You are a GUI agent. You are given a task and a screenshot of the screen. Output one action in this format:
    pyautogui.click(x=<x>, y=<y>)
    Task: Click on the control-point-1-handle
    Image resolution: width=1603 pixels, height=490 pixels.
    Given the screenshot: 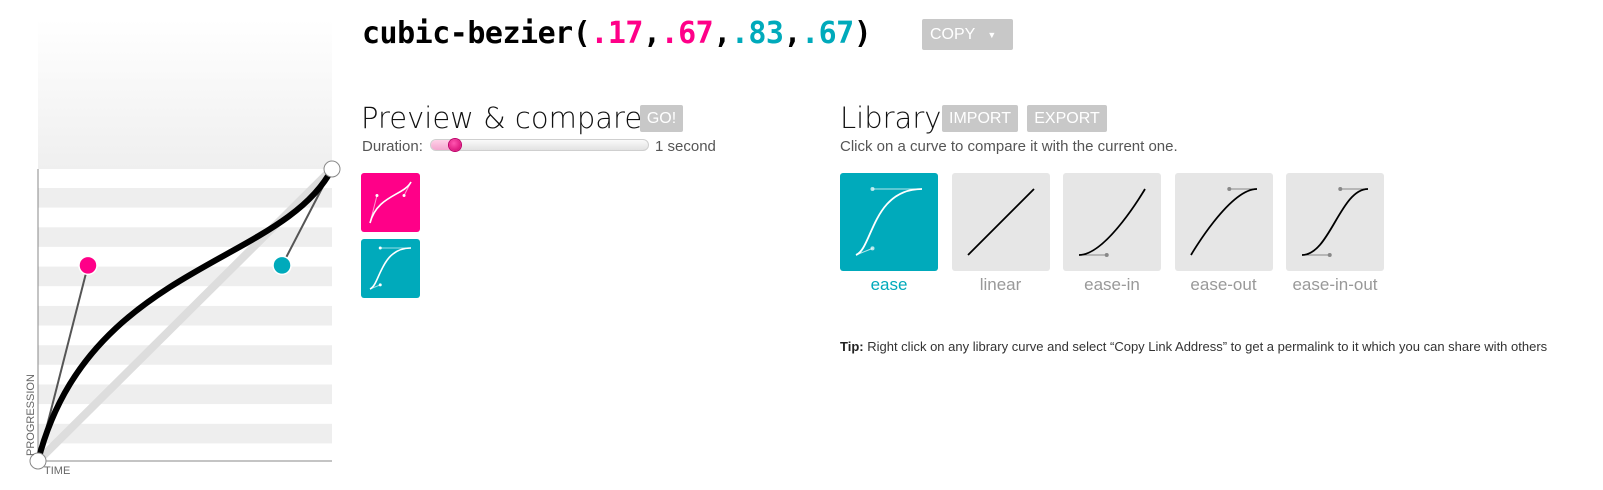 What is the action you would take?
    pyautogui.click(x=88, y=265)
    